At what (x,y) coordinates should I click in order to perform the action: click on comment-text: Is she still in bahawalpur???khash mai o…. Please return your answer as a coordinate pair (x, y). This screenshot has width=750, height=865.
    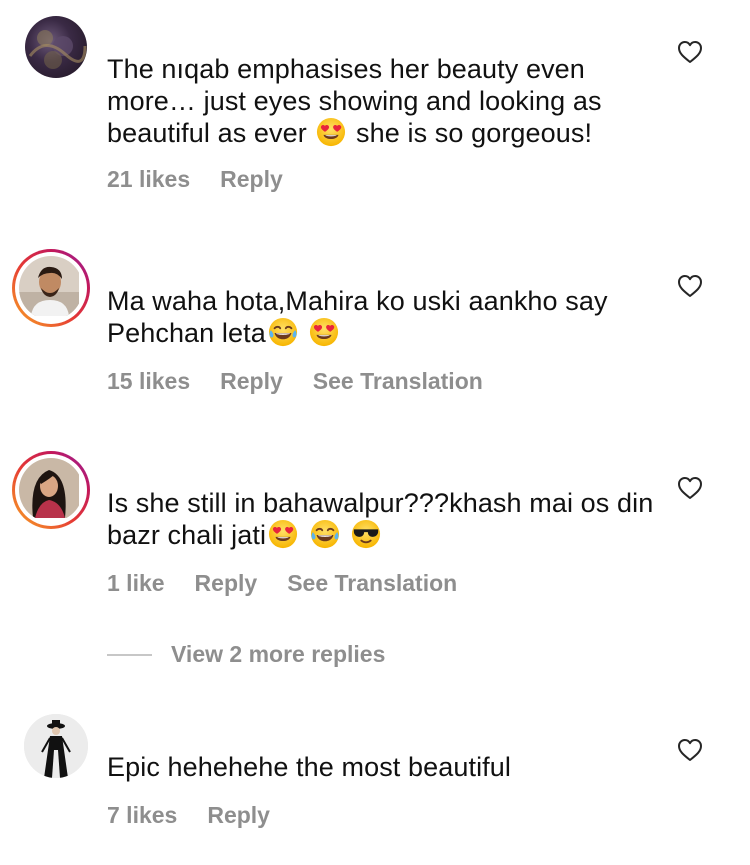
    Looking at the image, I should click on (380, 519).